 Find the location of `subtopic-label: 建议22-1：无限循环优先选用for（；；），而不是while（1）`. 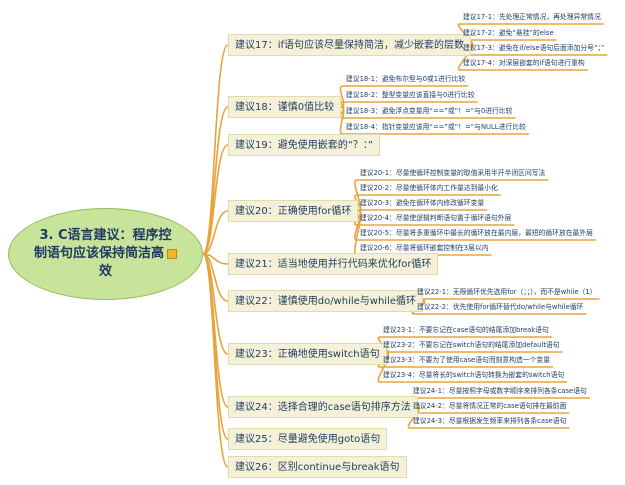

subtopic-label: 建议22-1：无限循环优先选用for（；；），而不是while（1） is located at coordinates (507, 292).